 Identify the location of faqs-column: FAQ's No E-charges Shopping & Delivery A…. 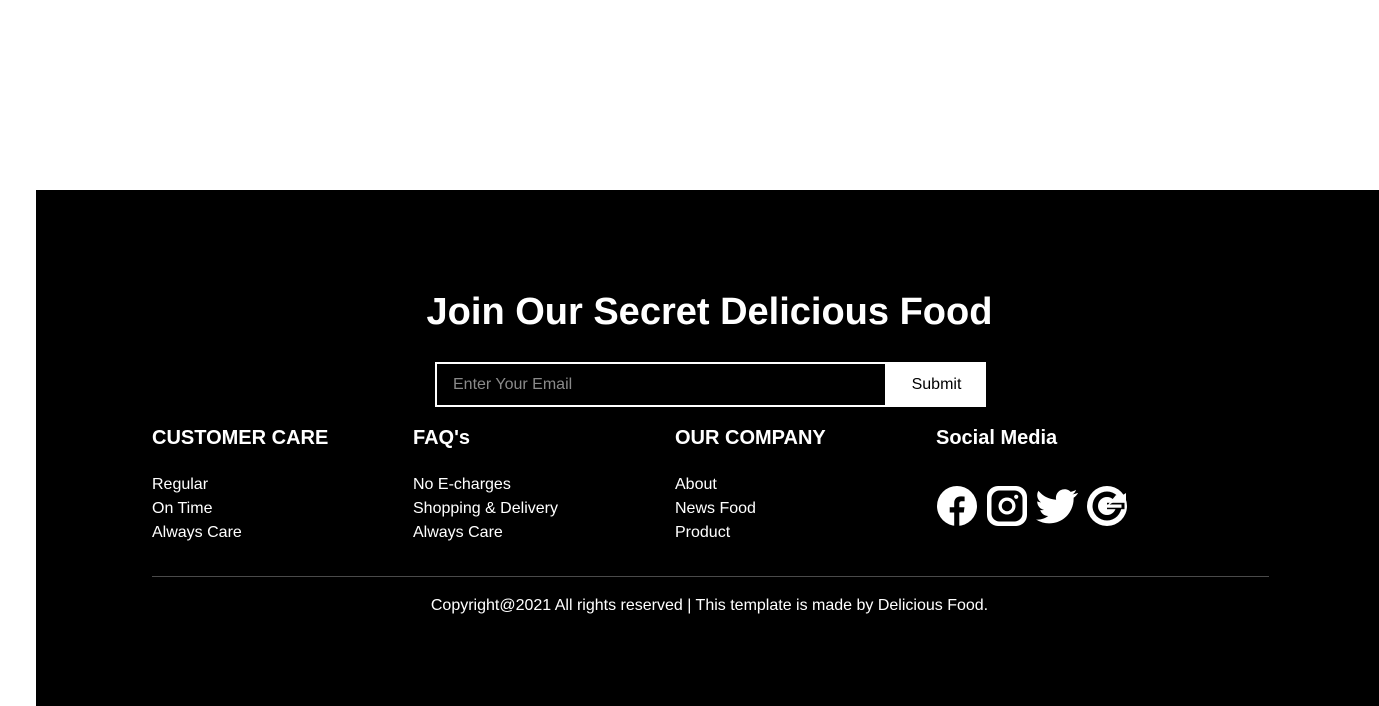
(485, 485).